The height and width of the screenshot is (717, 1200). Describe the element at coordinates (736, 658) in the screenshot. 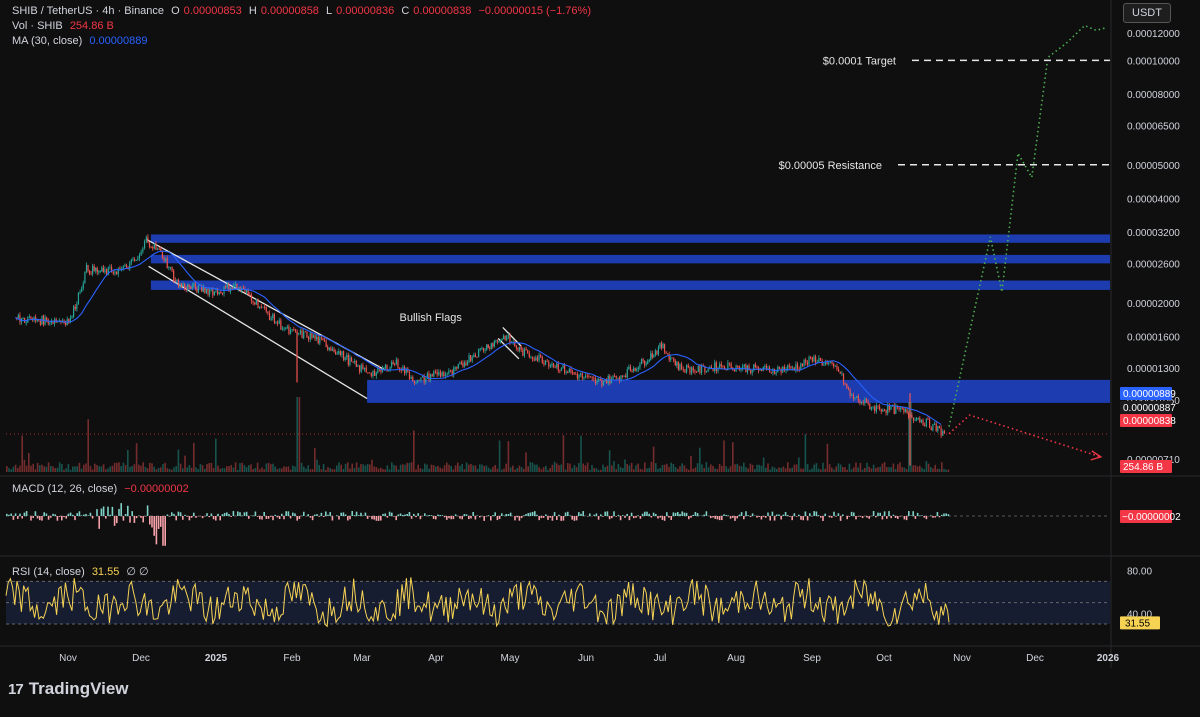

I see `time-tick-label: Aug` at that location.